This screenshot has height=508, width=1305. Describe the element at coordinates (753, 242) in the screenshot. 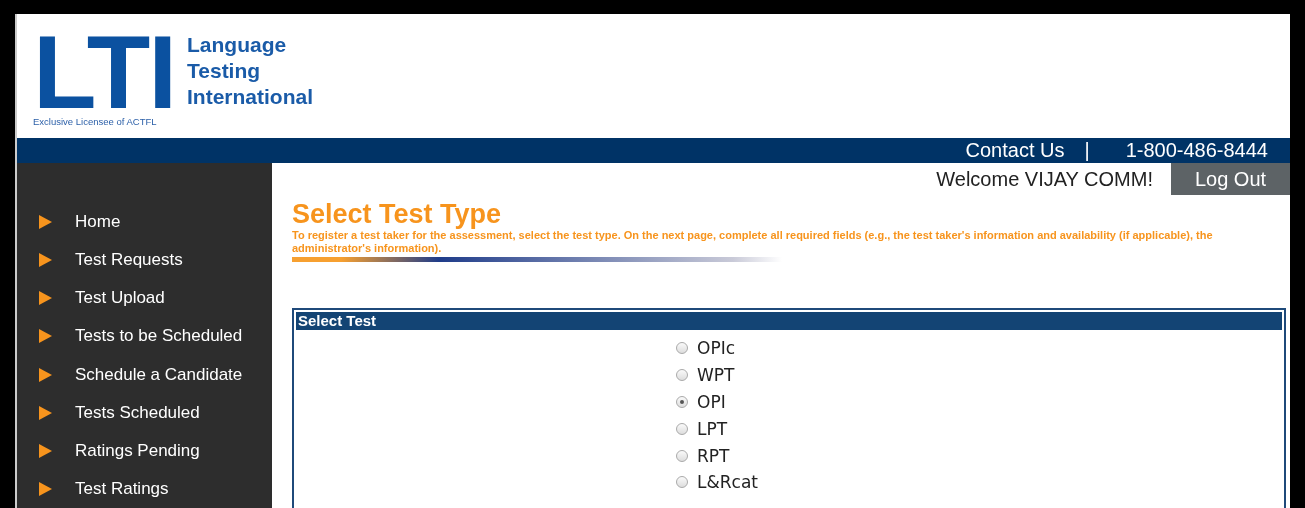

I see `instructions: To register a test taker for the assessment, select the test type. On the next page, complete all required fields (e.g., the test taker's information and availability (if applicable), the administrator's information).` at that location.